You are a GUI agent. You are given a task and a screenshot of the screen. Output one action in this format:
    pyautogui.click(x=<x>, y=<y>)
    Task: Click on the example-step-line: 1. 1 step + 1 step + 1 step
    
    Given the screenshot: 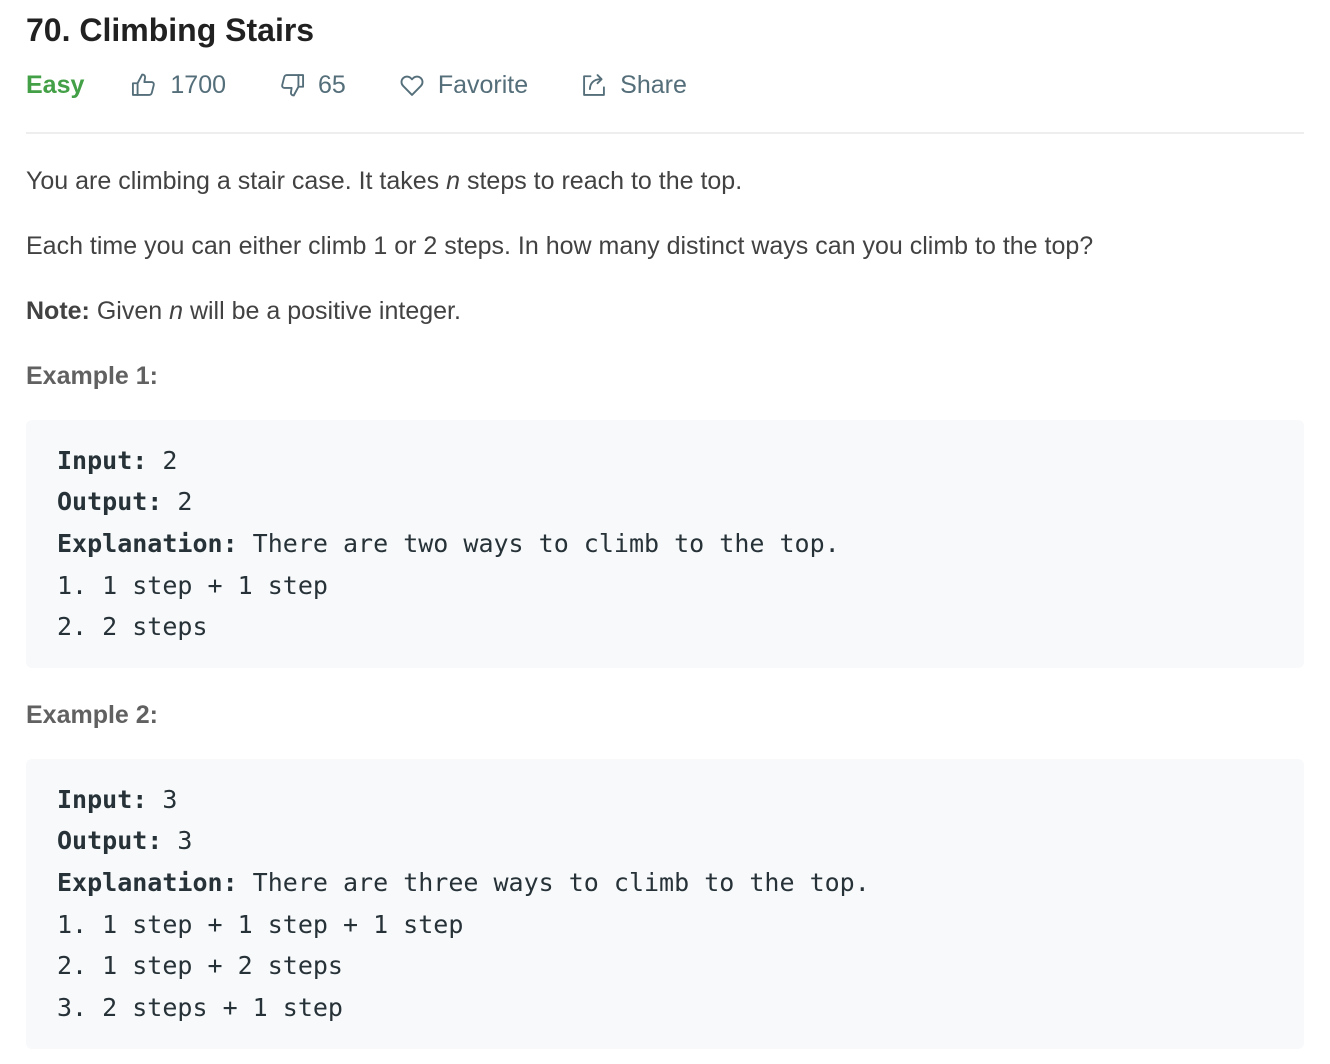 What is the action you would take?
    pyautogui.click(x=260, y=924)
    